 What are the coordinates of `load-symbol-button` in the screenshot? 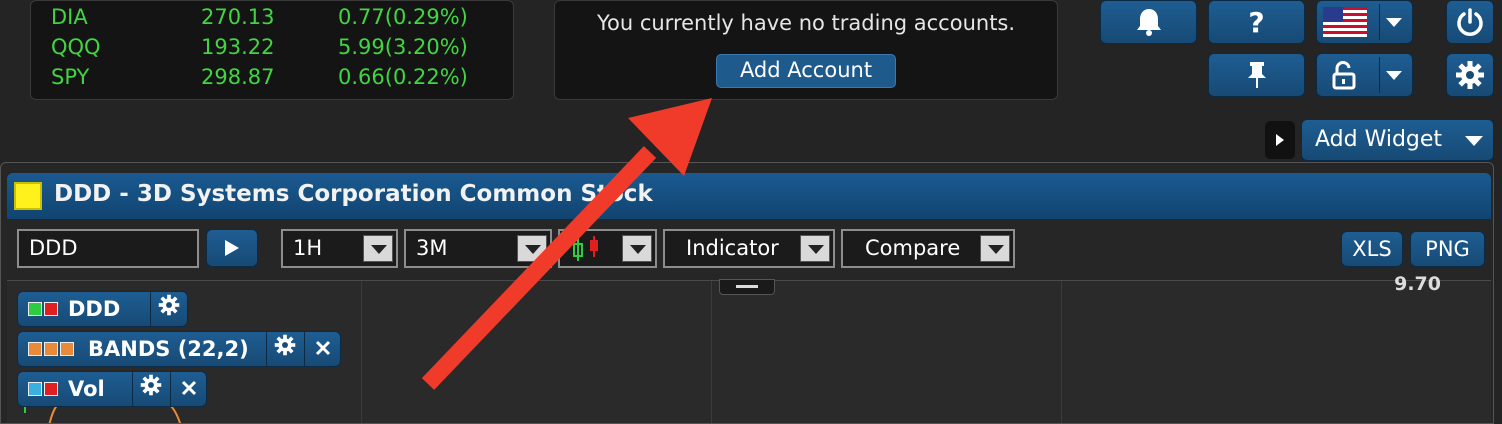 It's located at (232, 248).